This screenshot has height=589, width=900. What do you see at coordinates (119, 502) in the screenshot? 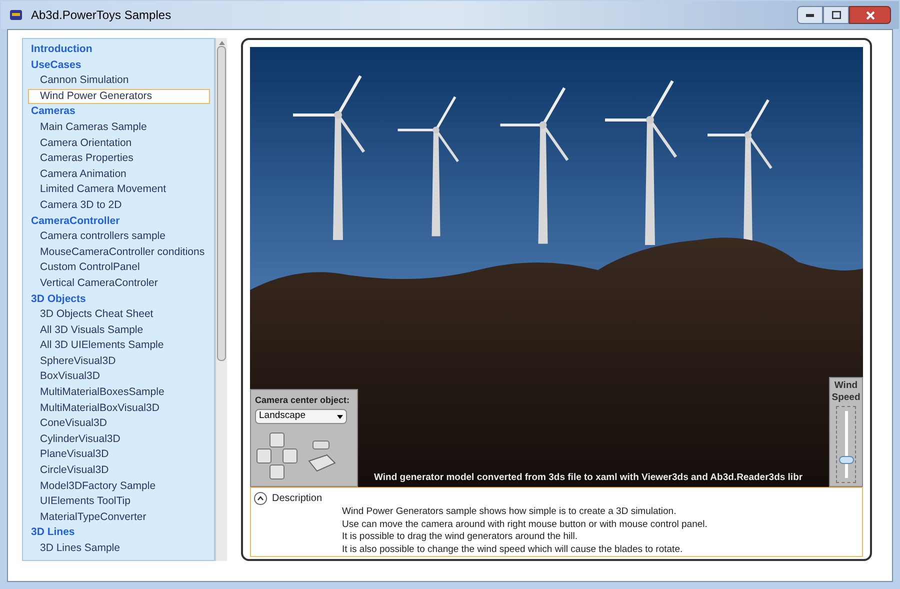
I see `tree-item: UIElements ToolTip` at bounding box center [119, 502].